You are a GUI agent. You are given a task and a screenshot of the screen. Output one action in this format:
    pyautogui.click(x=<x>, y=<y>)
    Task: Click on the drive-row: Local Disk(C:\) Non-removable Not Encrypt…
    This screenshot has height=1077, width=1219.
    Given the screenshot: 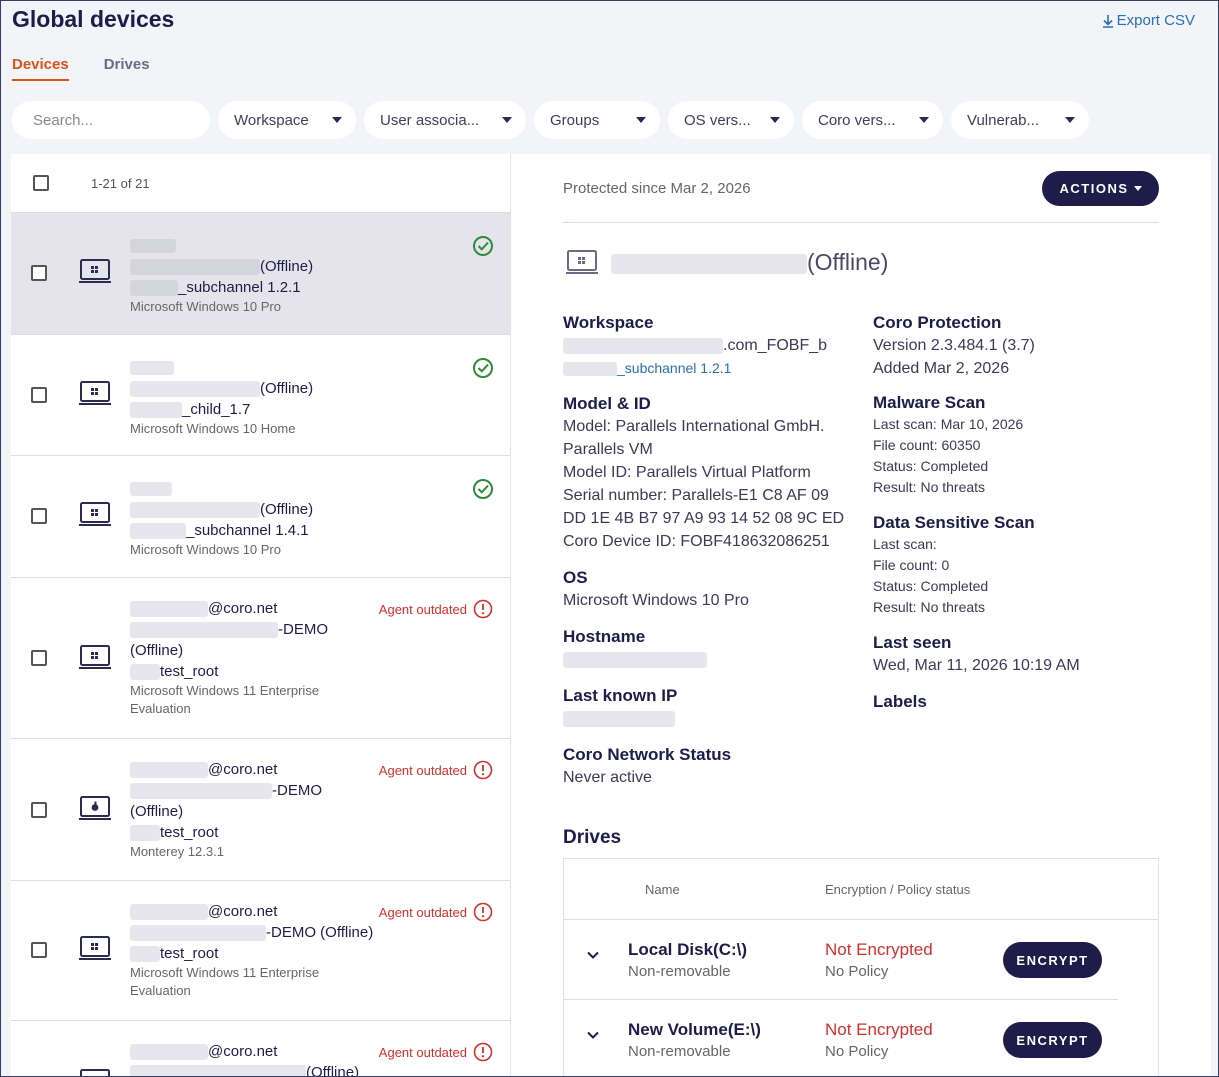 What is the action you would take?
    pyautogui.click(x=841, y=960)
    